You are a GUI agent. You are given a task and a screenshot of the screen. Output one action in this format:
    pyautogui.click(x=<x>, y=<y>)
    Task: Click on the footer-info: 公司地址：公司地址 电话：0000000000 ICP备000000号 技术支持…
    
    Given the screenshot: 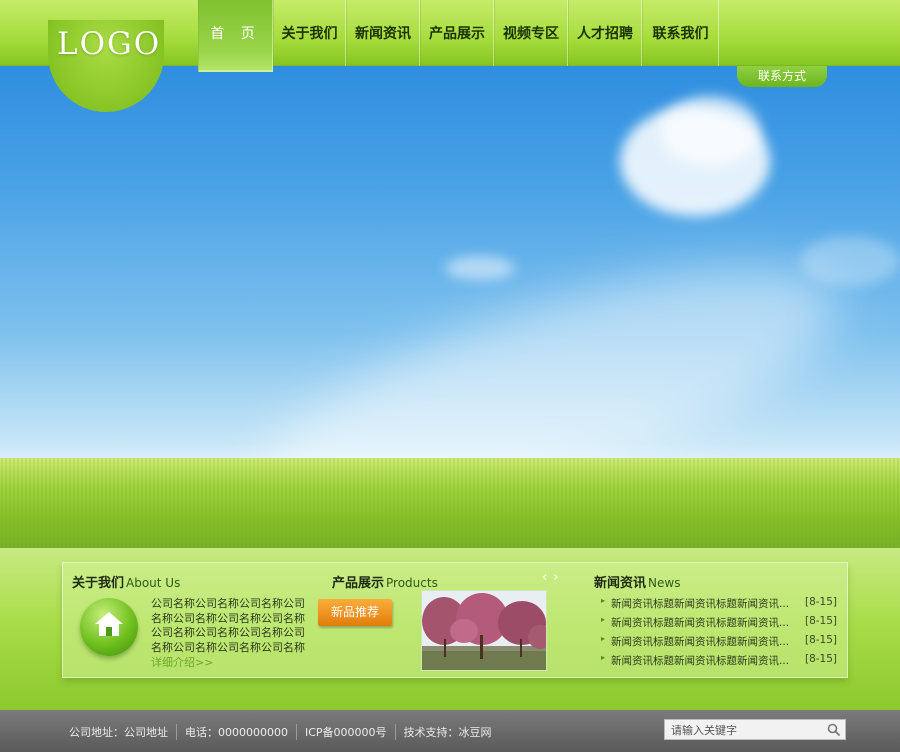 What is the action you would take?
    pyautogui.click(x=284, y=732)
    